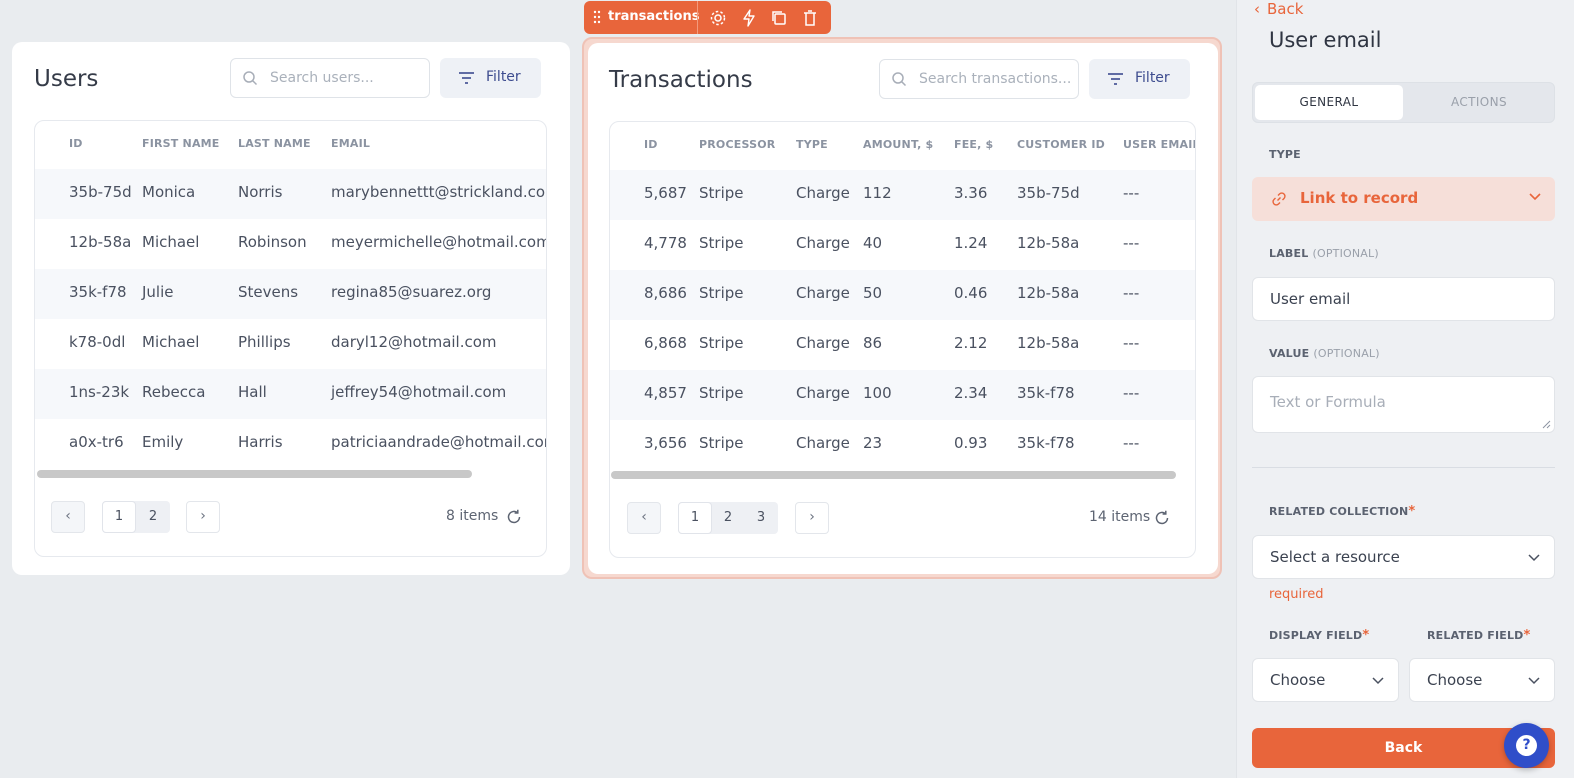 The height and width of the screenshot is (778, 1574). What do you see at coordinates (254, 474) in the screenshot?
I see `users-horizontal-scrollbar` at bounding box center [254, 474].